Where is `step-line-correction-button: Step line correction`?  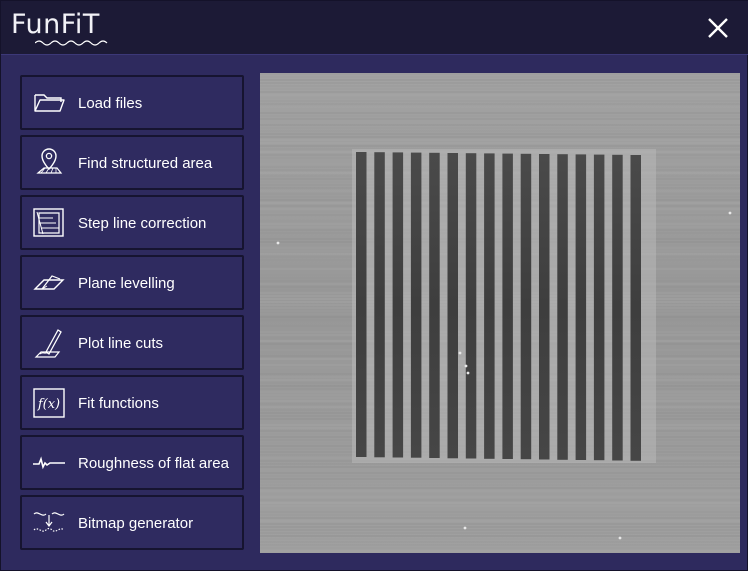 step-line-correction-button: Step line correction is located at coordinates (132, 222).